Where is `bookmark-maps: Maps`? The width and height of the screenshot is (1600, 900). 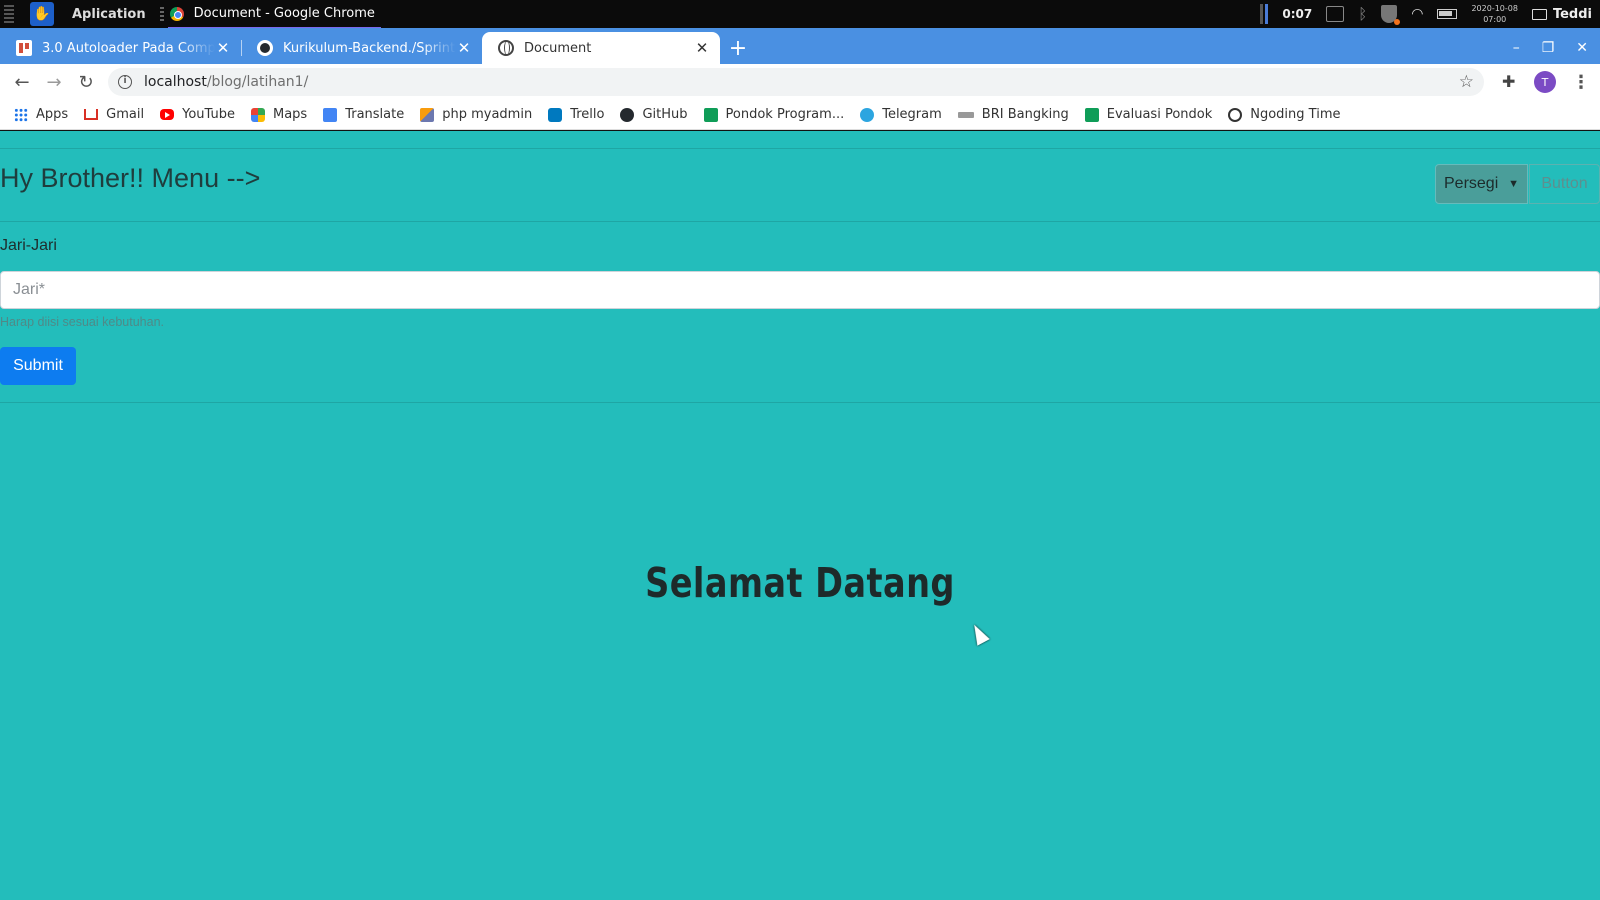
bookmark-maps: Maps is located at coordinates (279, 114).